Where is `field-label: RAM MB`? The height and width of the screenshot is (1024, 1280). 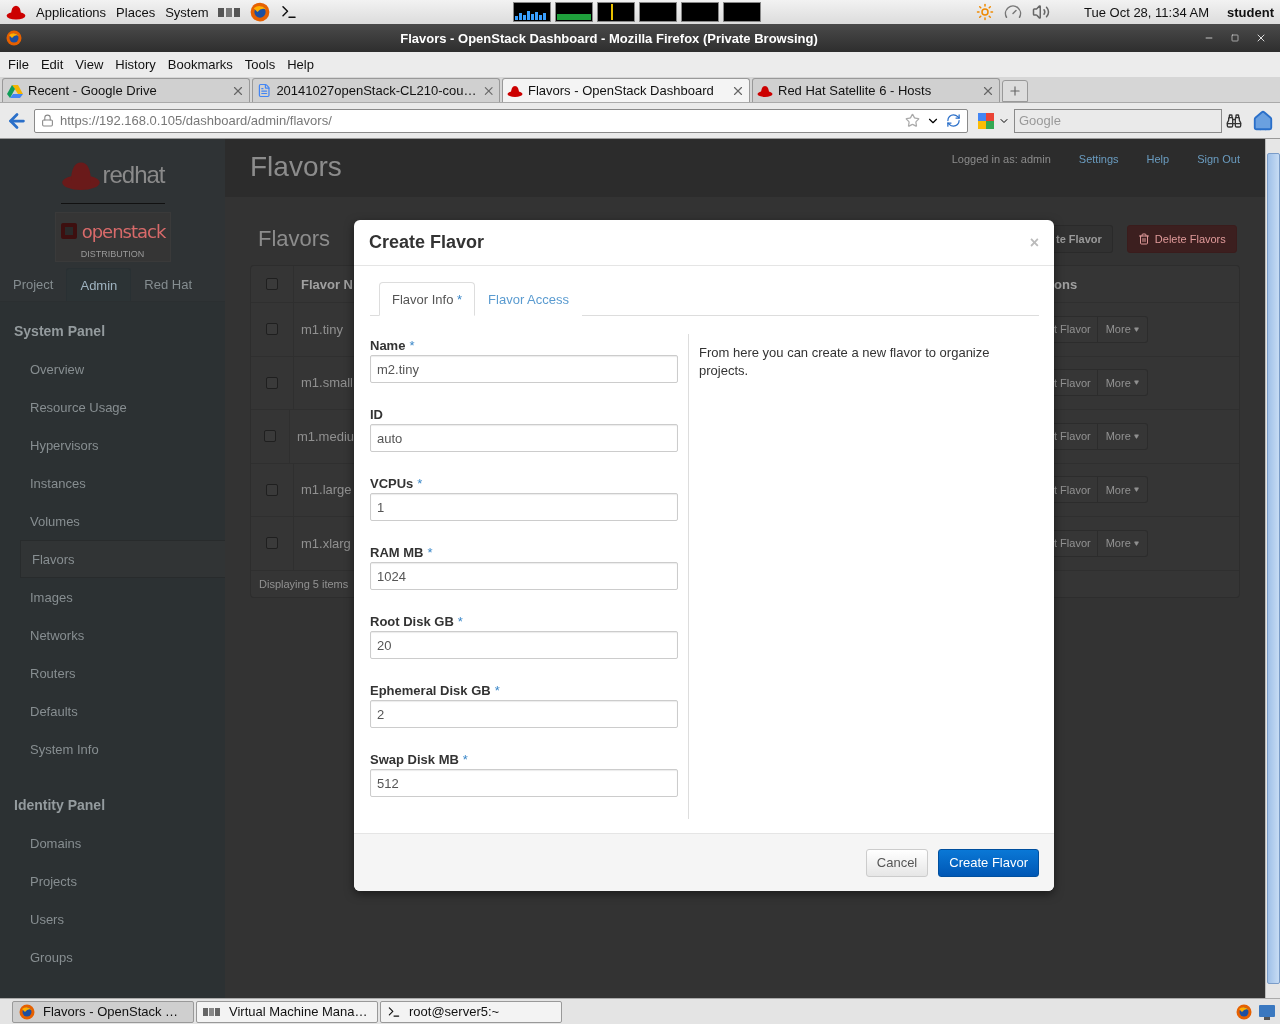
field-label: RAM MB is located at coordinates (397, 552).